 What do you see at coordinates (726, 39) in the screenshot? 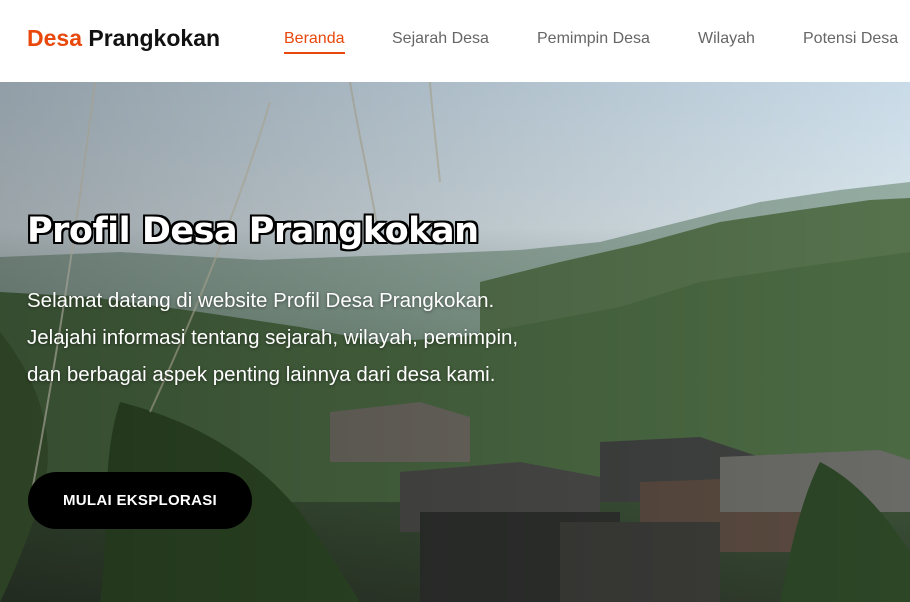
I see `nav-wilayah: Wilayah` at bounding box center [726, 39].